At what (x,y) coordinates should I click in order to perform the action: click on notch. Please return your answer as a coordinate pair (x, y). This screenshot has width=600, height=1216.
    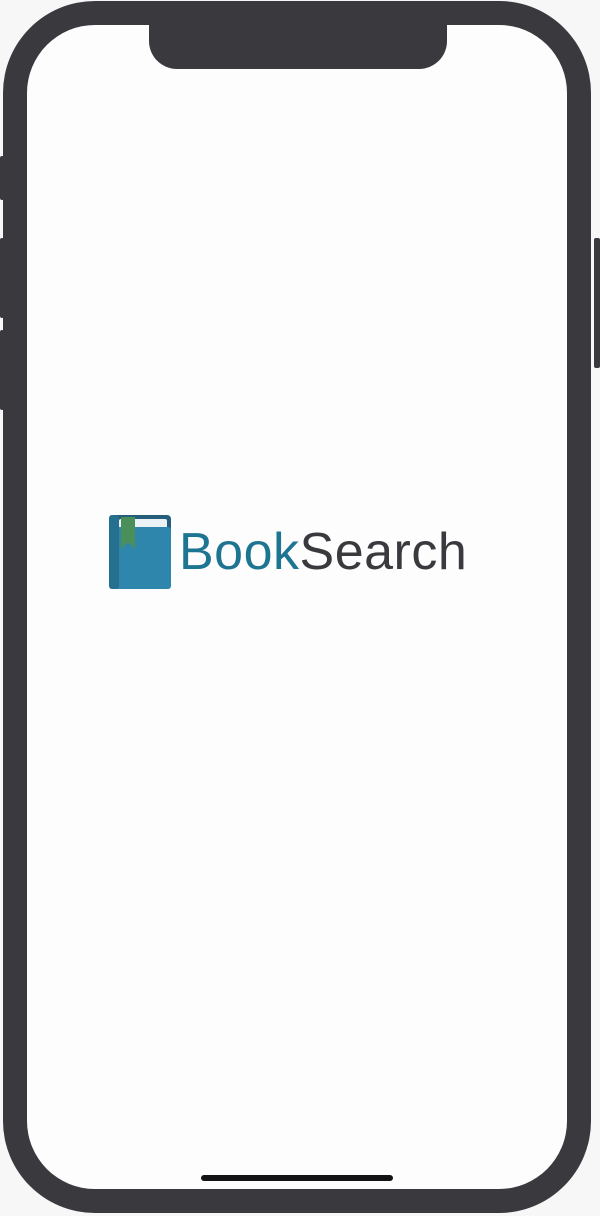
    Looking at the image, I should click on (298, 47).